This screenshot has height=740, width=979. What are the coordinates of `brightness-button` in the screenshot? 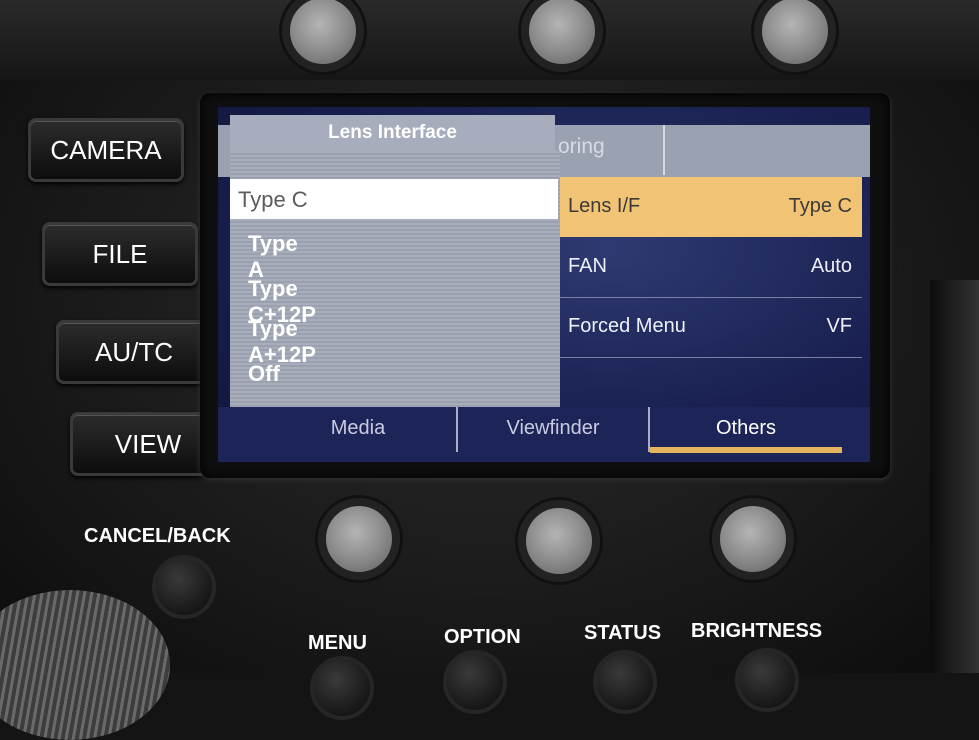 It's located at (767, 680).